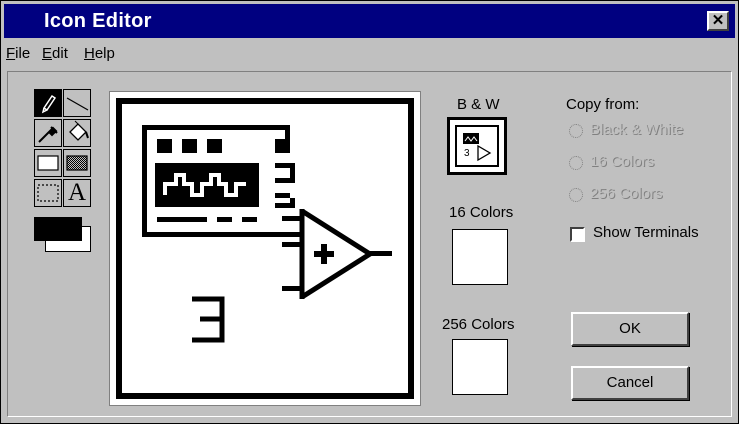 The image size is (741, 426). What do you see at coordinates (646, 232) in the screenshot?
I see `show-terminals-label: Show Terminals` at bounding box center [646, 232].